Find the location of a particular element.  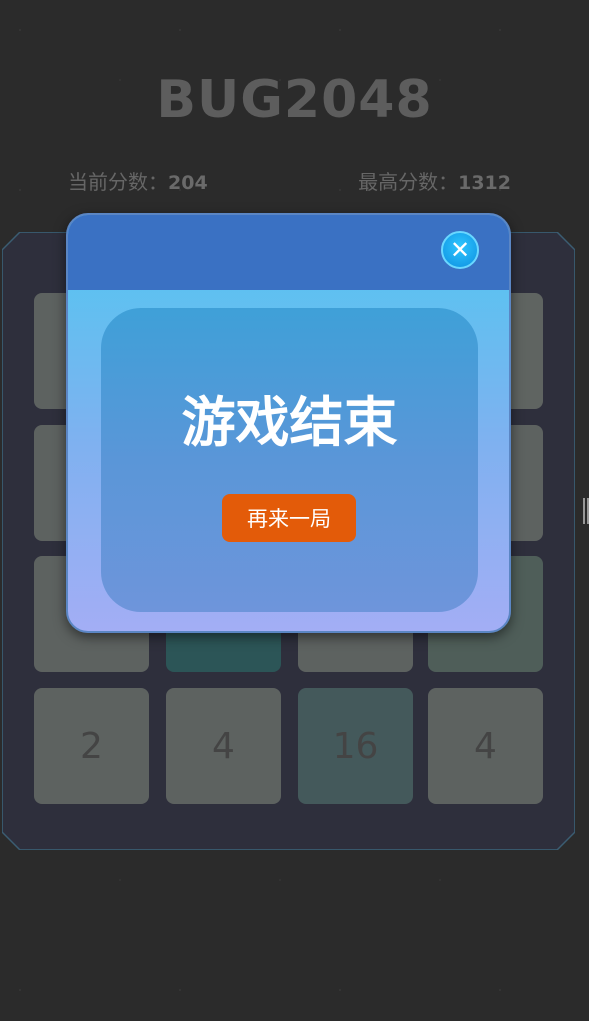

tile: 16 is located at coordinates (355, 746).